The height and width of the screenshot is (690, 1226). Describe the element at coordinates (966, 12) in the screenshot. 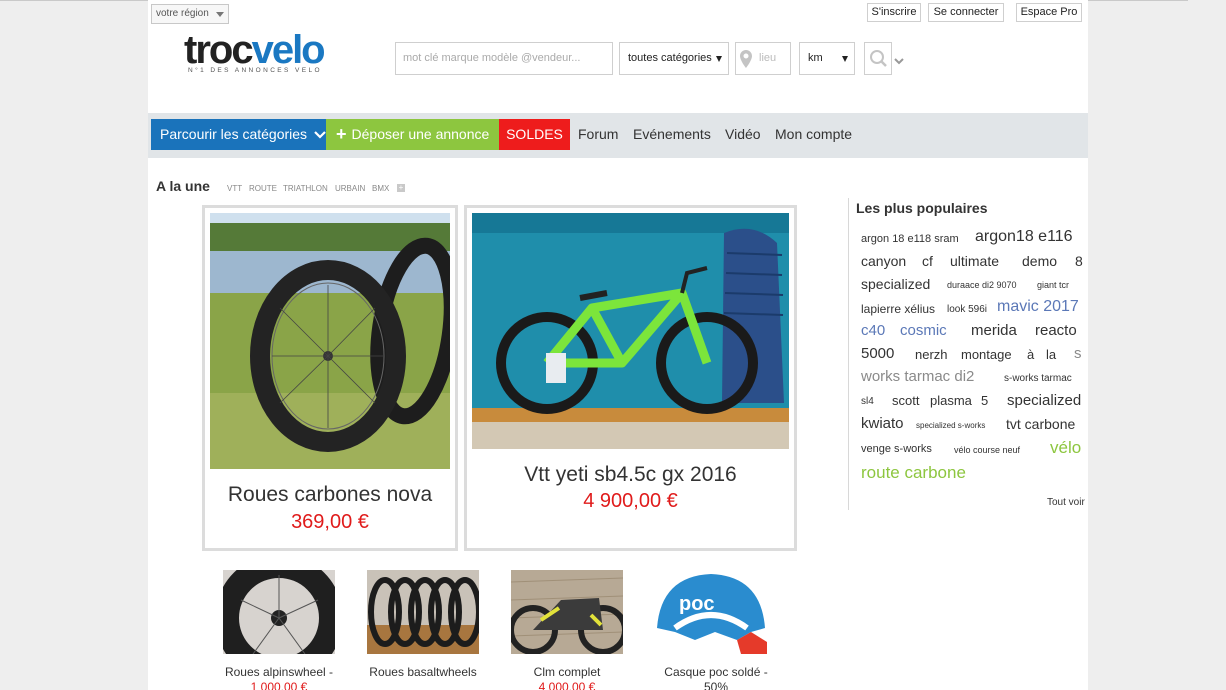

I see `login-link: Se connecter` at that location.